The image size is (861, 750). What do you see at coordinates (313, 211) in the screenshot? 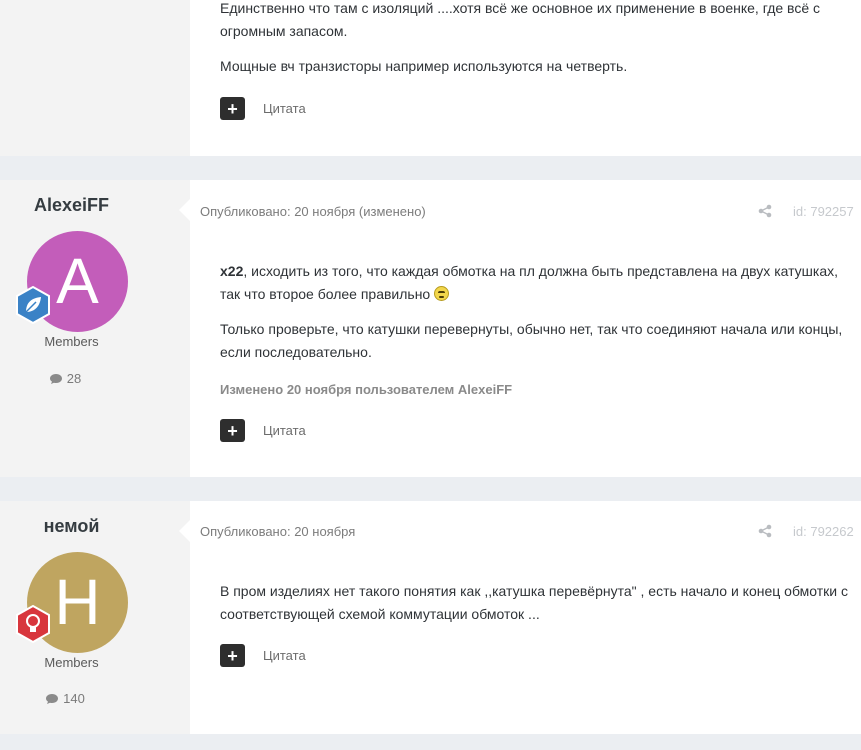
I see `post-meta: Опубликовано: 20 ноября (изменено)` at bounding box center [313, 211].